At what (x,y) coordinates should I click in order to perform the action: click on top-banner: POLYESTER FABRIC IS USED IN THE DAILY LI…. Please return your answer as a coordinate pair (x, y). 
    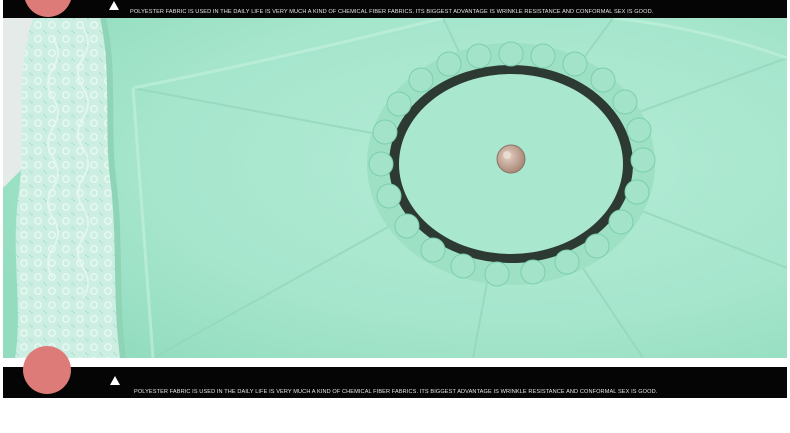
    Looking at the image, I should click on (395, 9).